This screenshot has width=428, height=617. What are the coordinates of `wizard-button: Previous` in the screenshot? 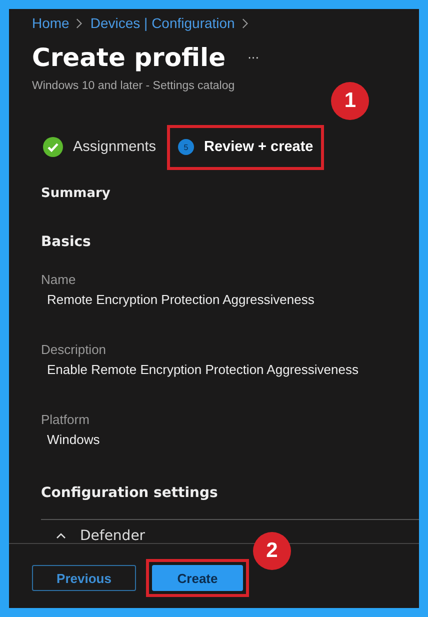 It's located at (84, 578).